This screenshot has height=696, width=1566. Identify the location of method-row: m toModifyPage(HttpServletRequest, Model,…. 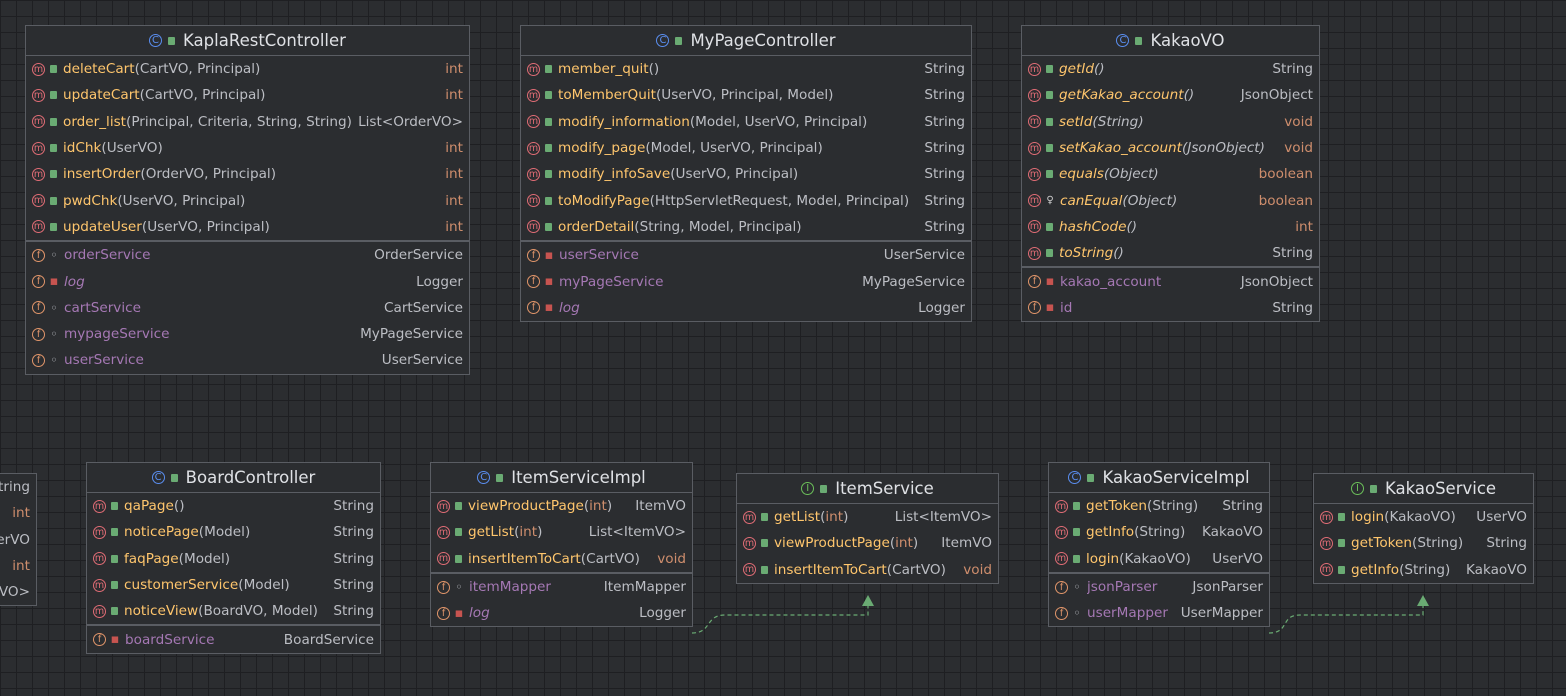
(746, 200).